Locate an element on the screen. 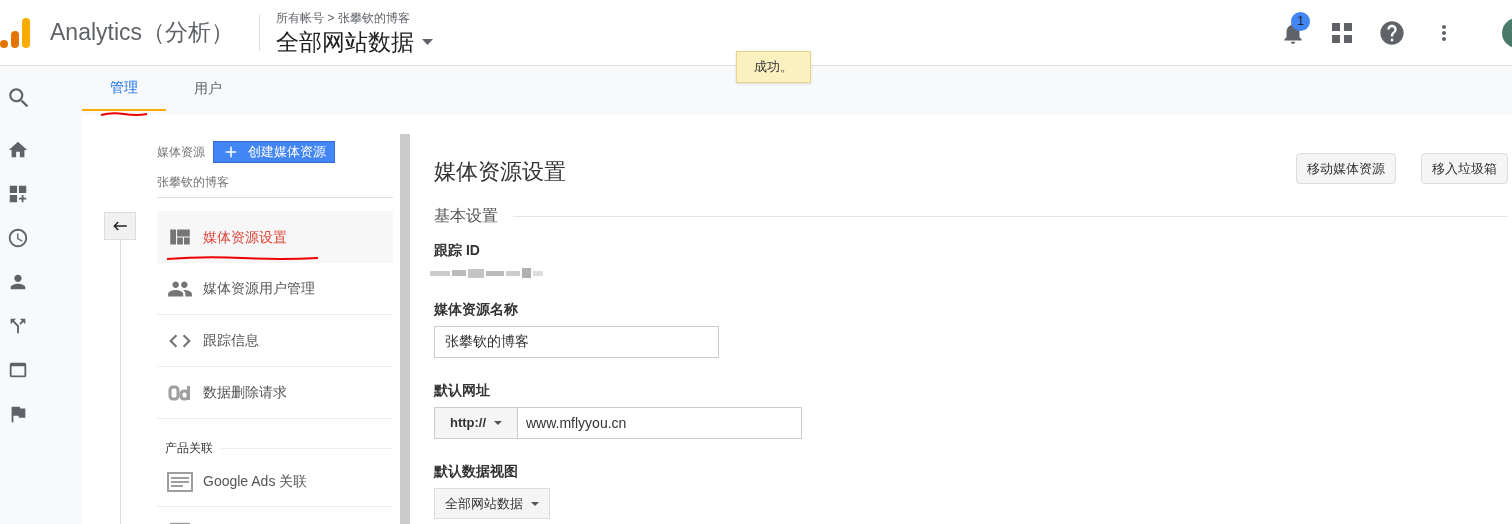 The height and width of the screenshot is (524, 1512). action-button: 移入垃圾箱 is located at coordinates (1464, 168).